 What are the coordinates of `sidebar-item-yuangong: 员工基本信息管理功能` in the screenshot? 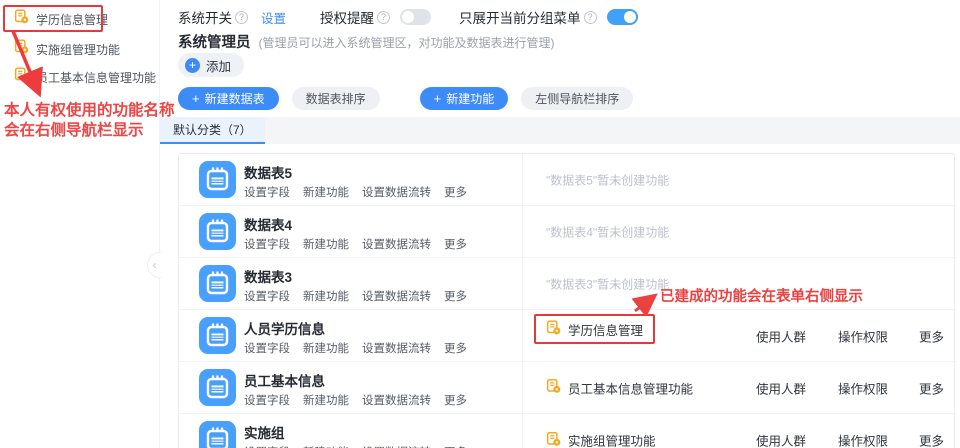 It's located at (85, 77).